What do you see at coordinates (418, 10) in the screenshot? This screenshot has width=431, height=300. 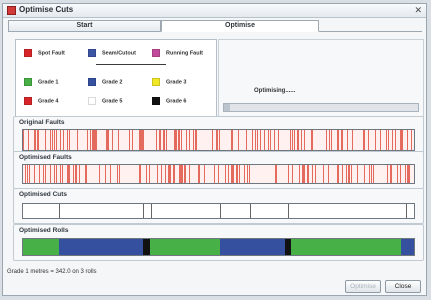 I see `close-window-icon: ✕` at bounding box center [418, 10].